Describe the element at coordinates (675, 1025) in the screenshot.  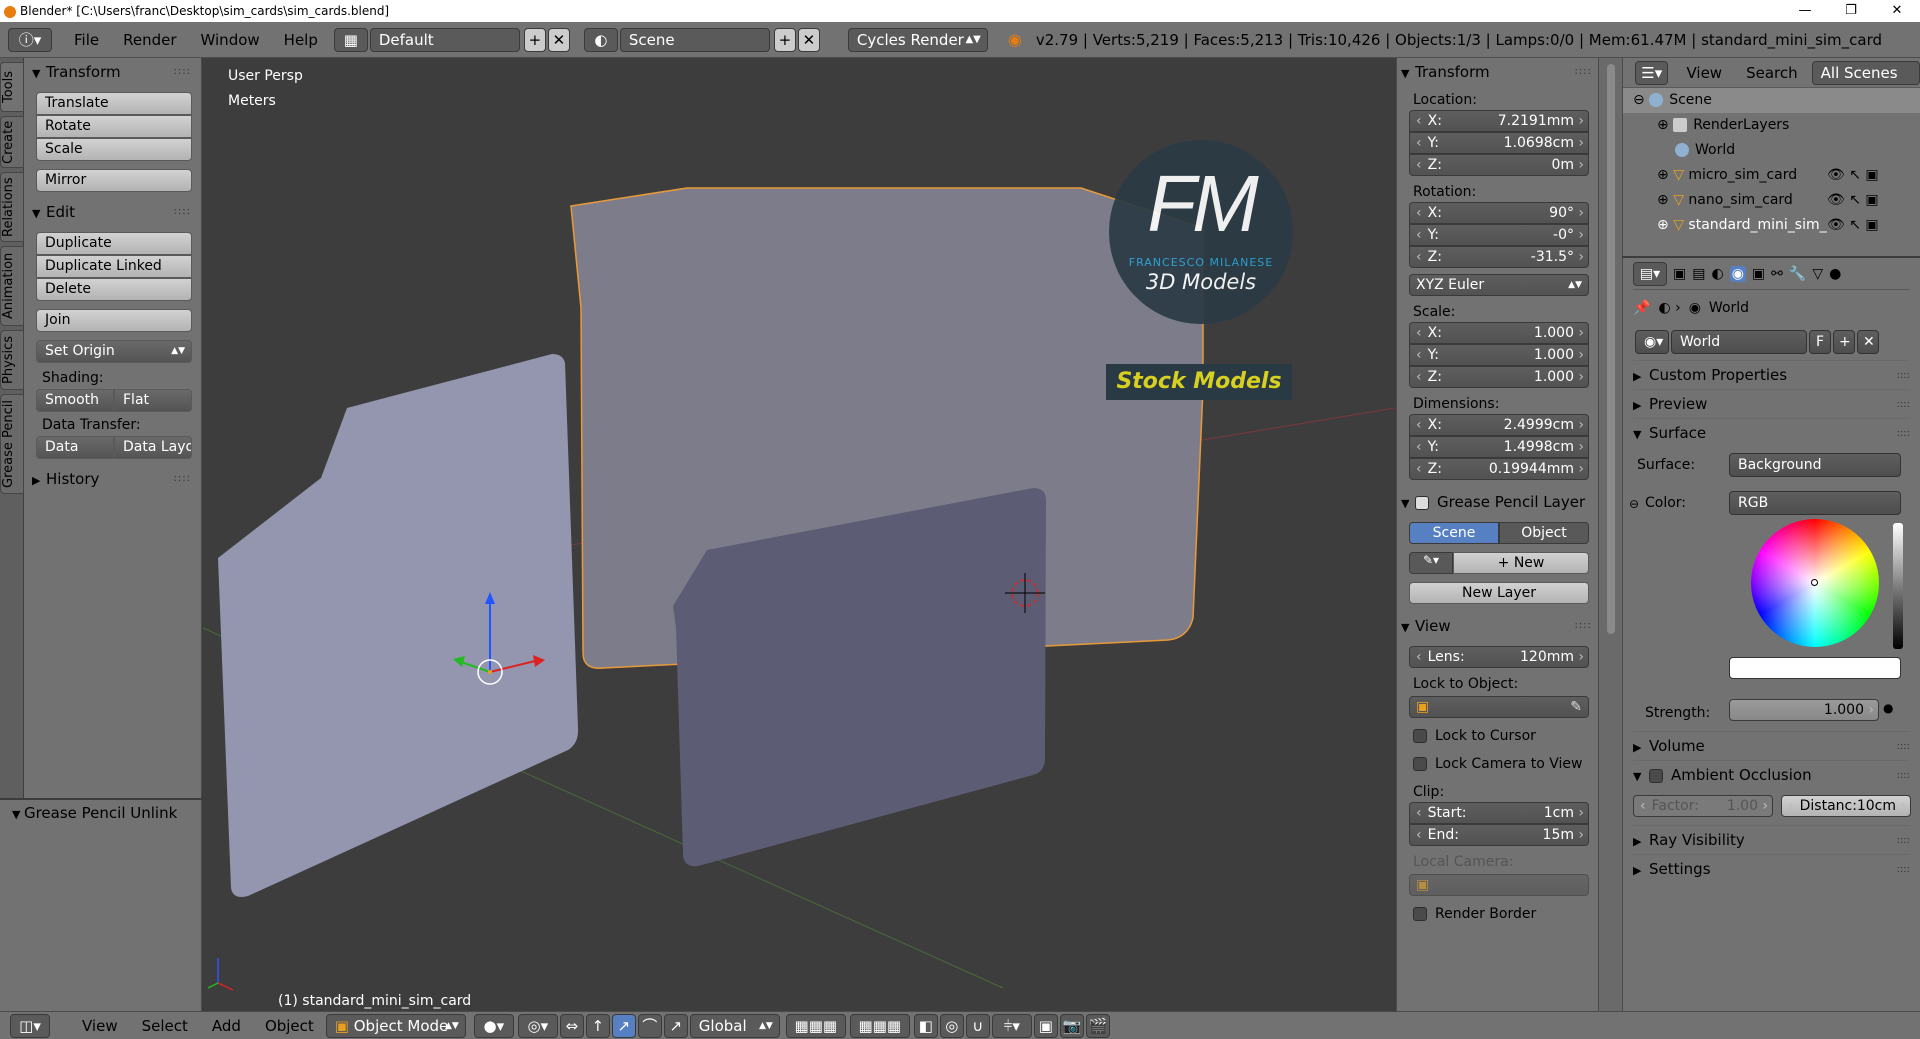
I see `manipulator-extra-icon: ↗` at that location.